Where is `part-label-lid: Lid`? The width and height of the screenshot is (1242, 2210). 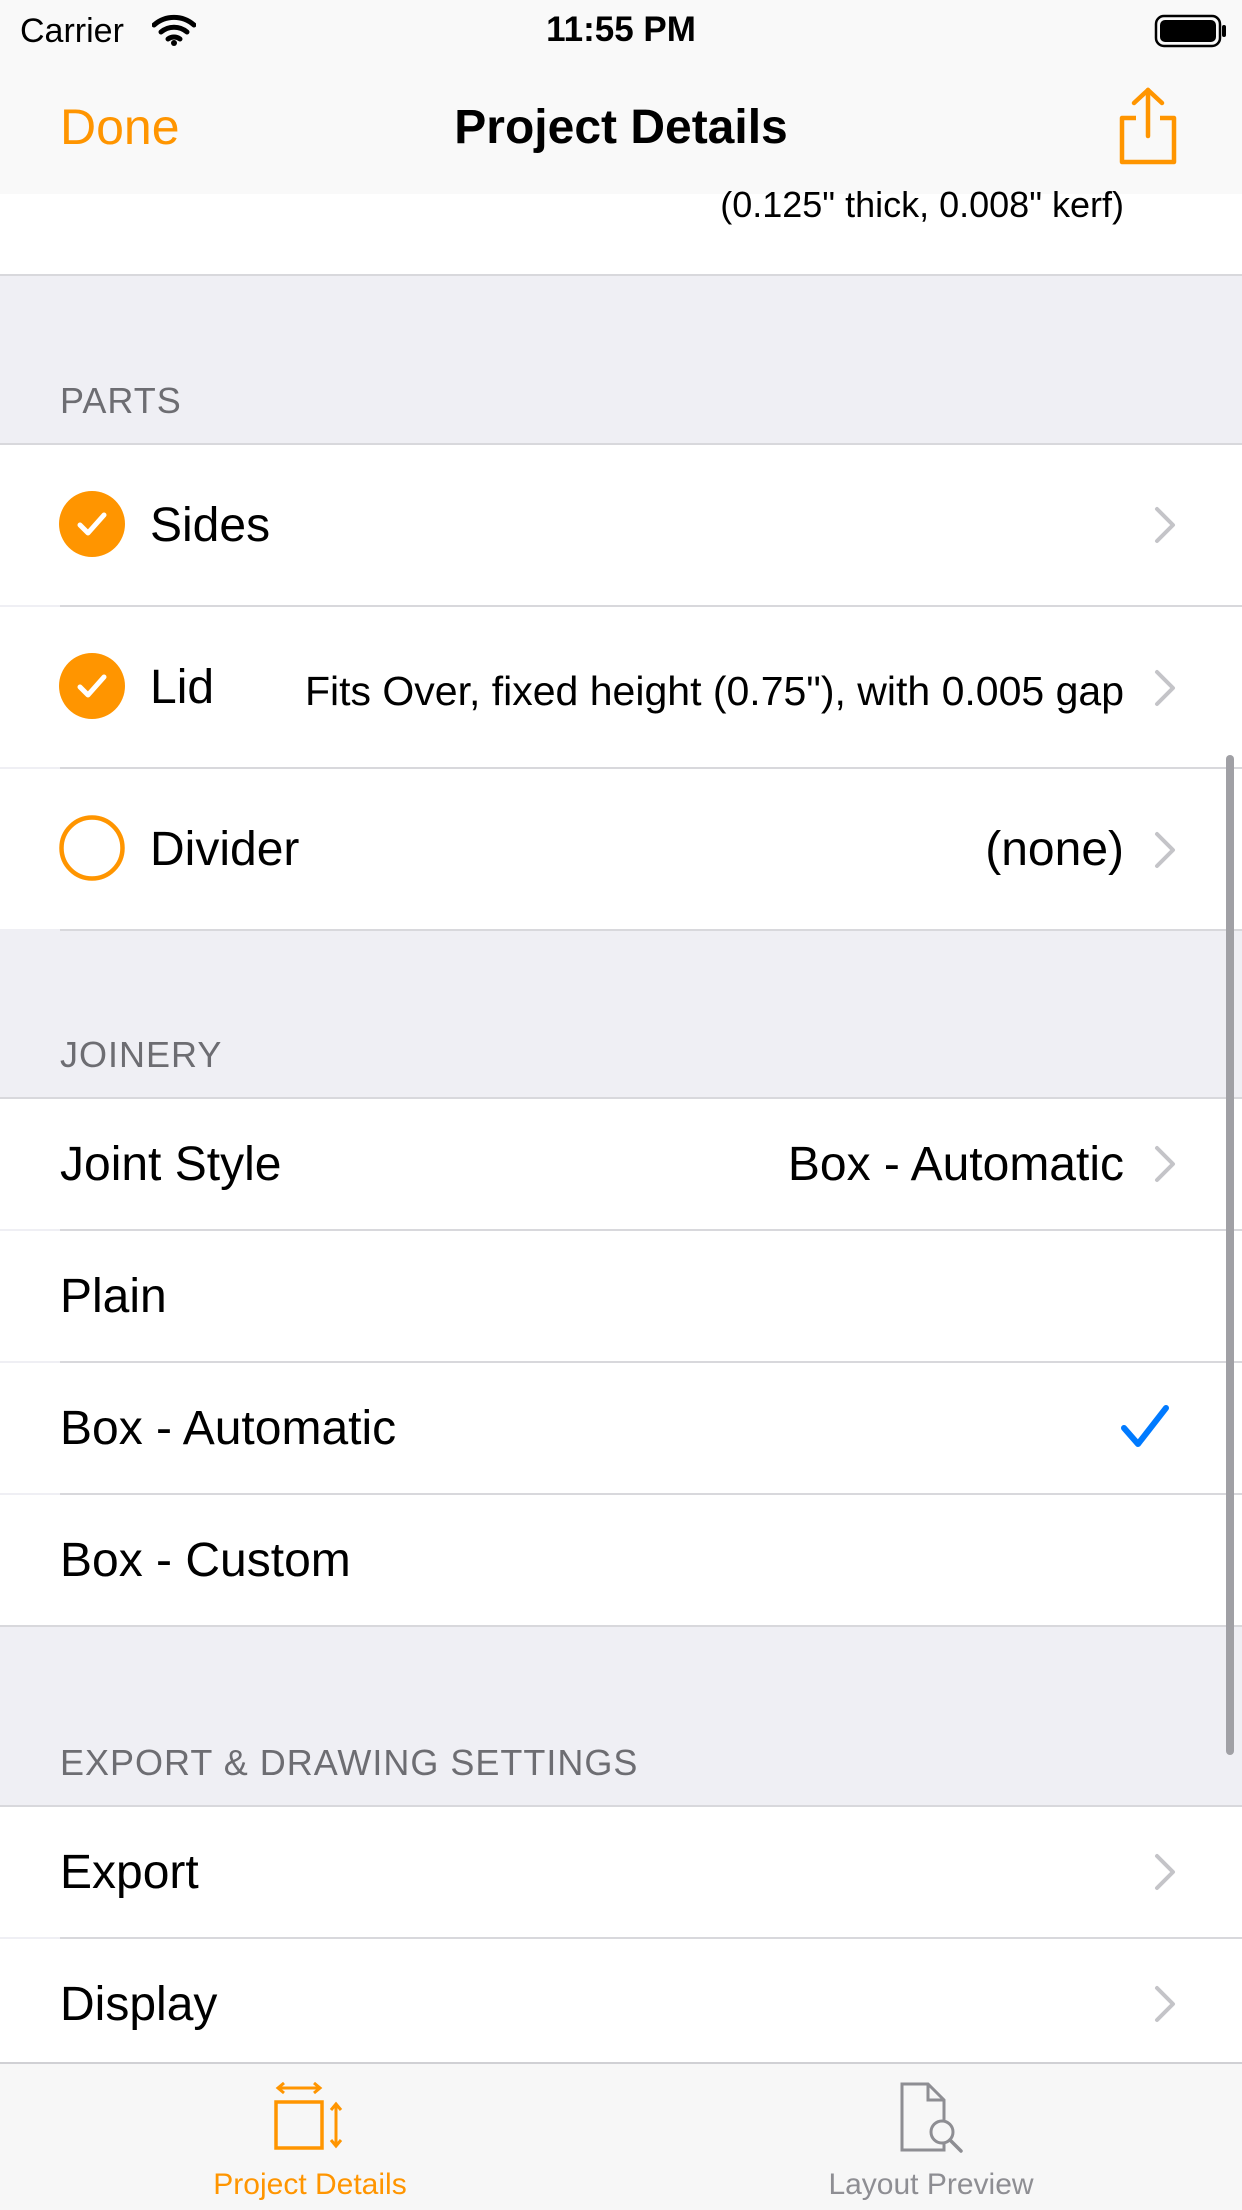 part-label-lid: Lid is located at coordinates (182, 687).